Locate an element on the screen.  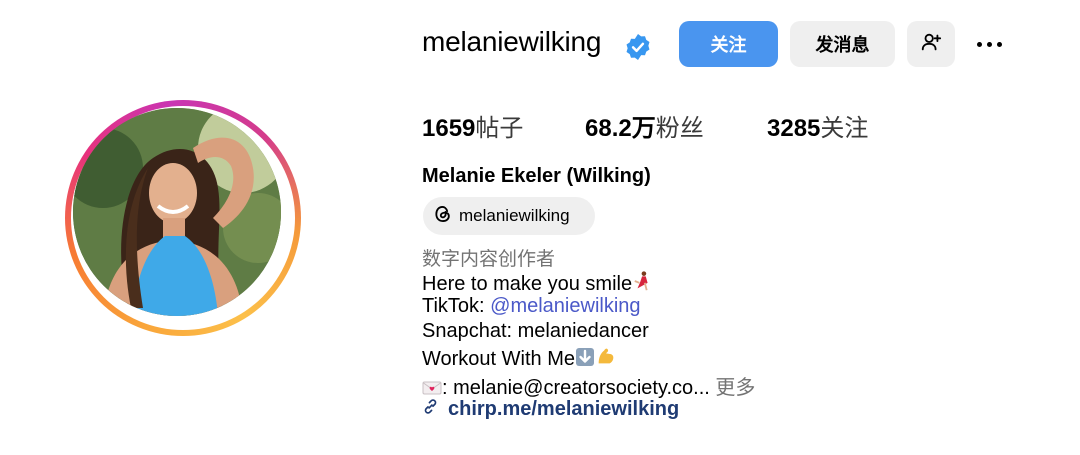
followers-label: 粉丝 is located at coordinates (679, 128).